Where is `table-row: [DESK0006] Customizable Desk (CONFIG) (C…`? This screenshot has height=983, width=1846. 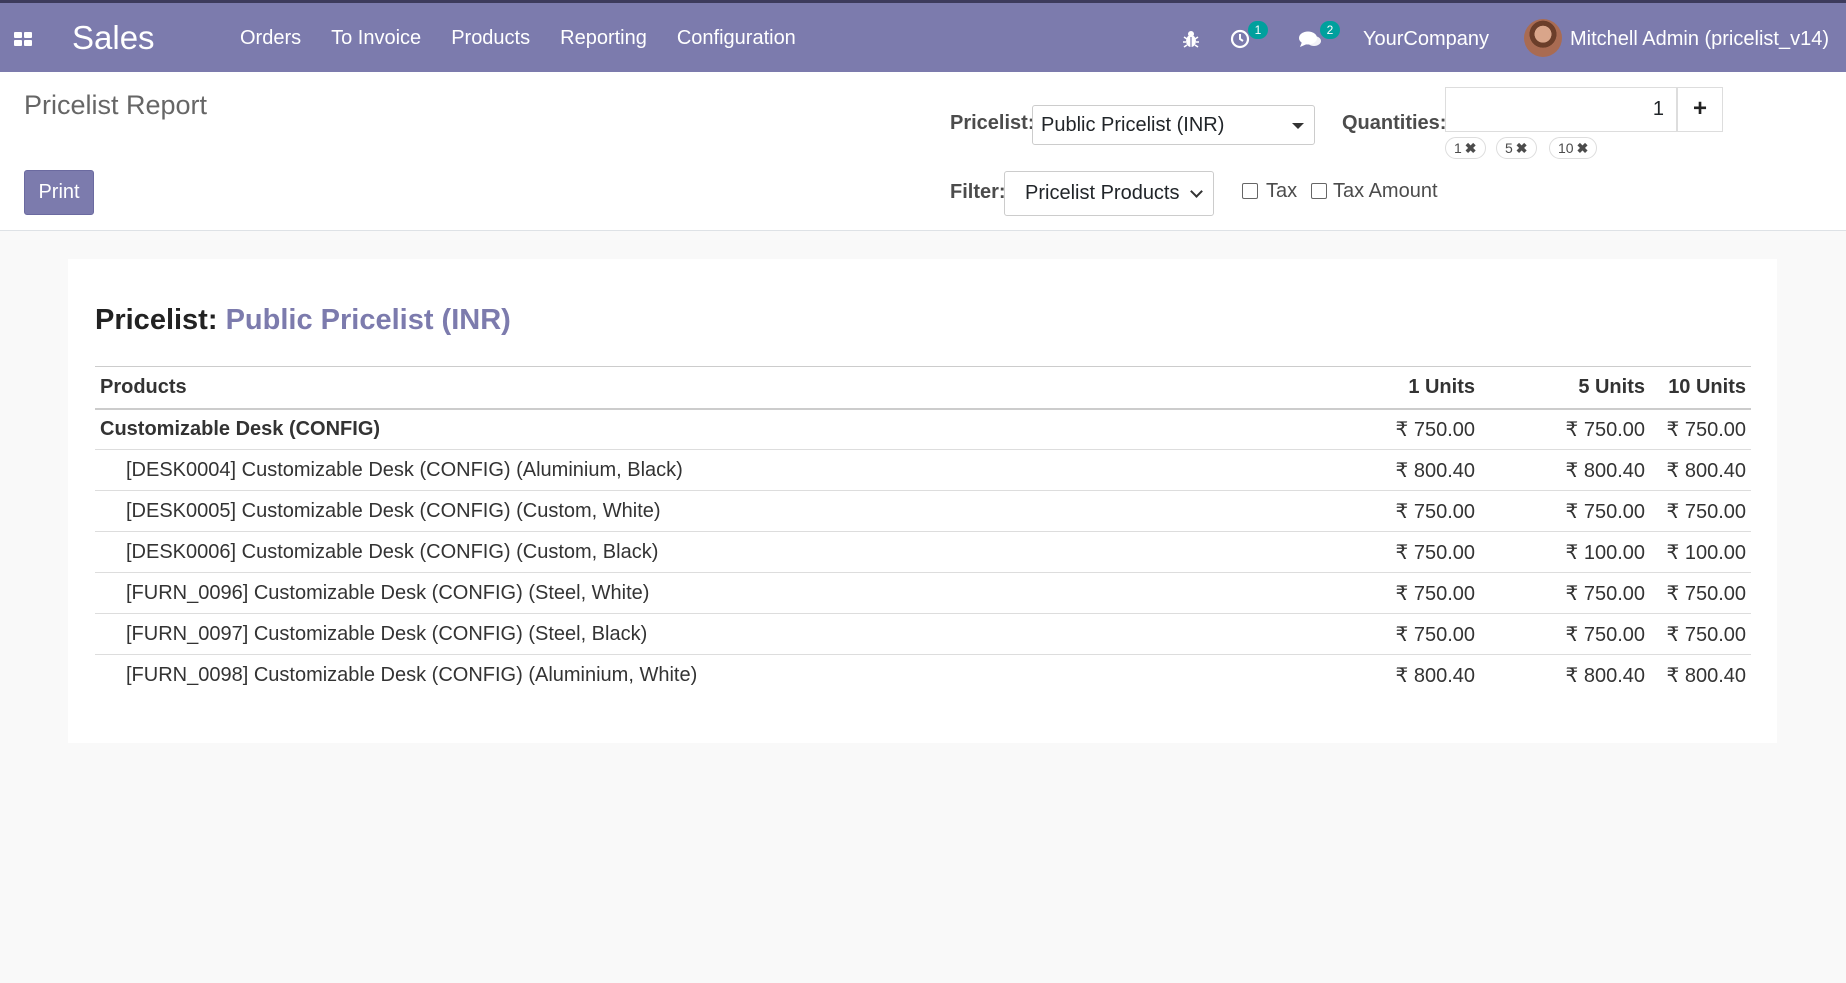 table-row: [DESK0006] Customizable Desk (CONFIG) (C… is located at coordinates (923, 552).